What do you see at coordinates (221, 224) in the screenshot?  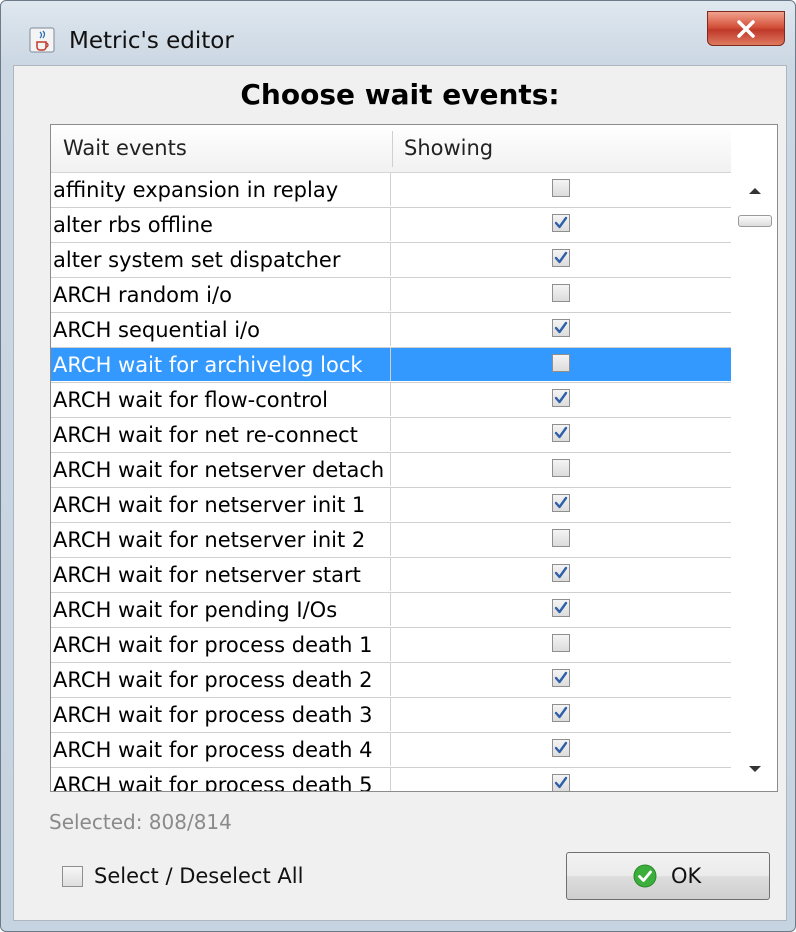 I see `wait-event-cell: alter rbs offline` at bounding box center [221, 224].